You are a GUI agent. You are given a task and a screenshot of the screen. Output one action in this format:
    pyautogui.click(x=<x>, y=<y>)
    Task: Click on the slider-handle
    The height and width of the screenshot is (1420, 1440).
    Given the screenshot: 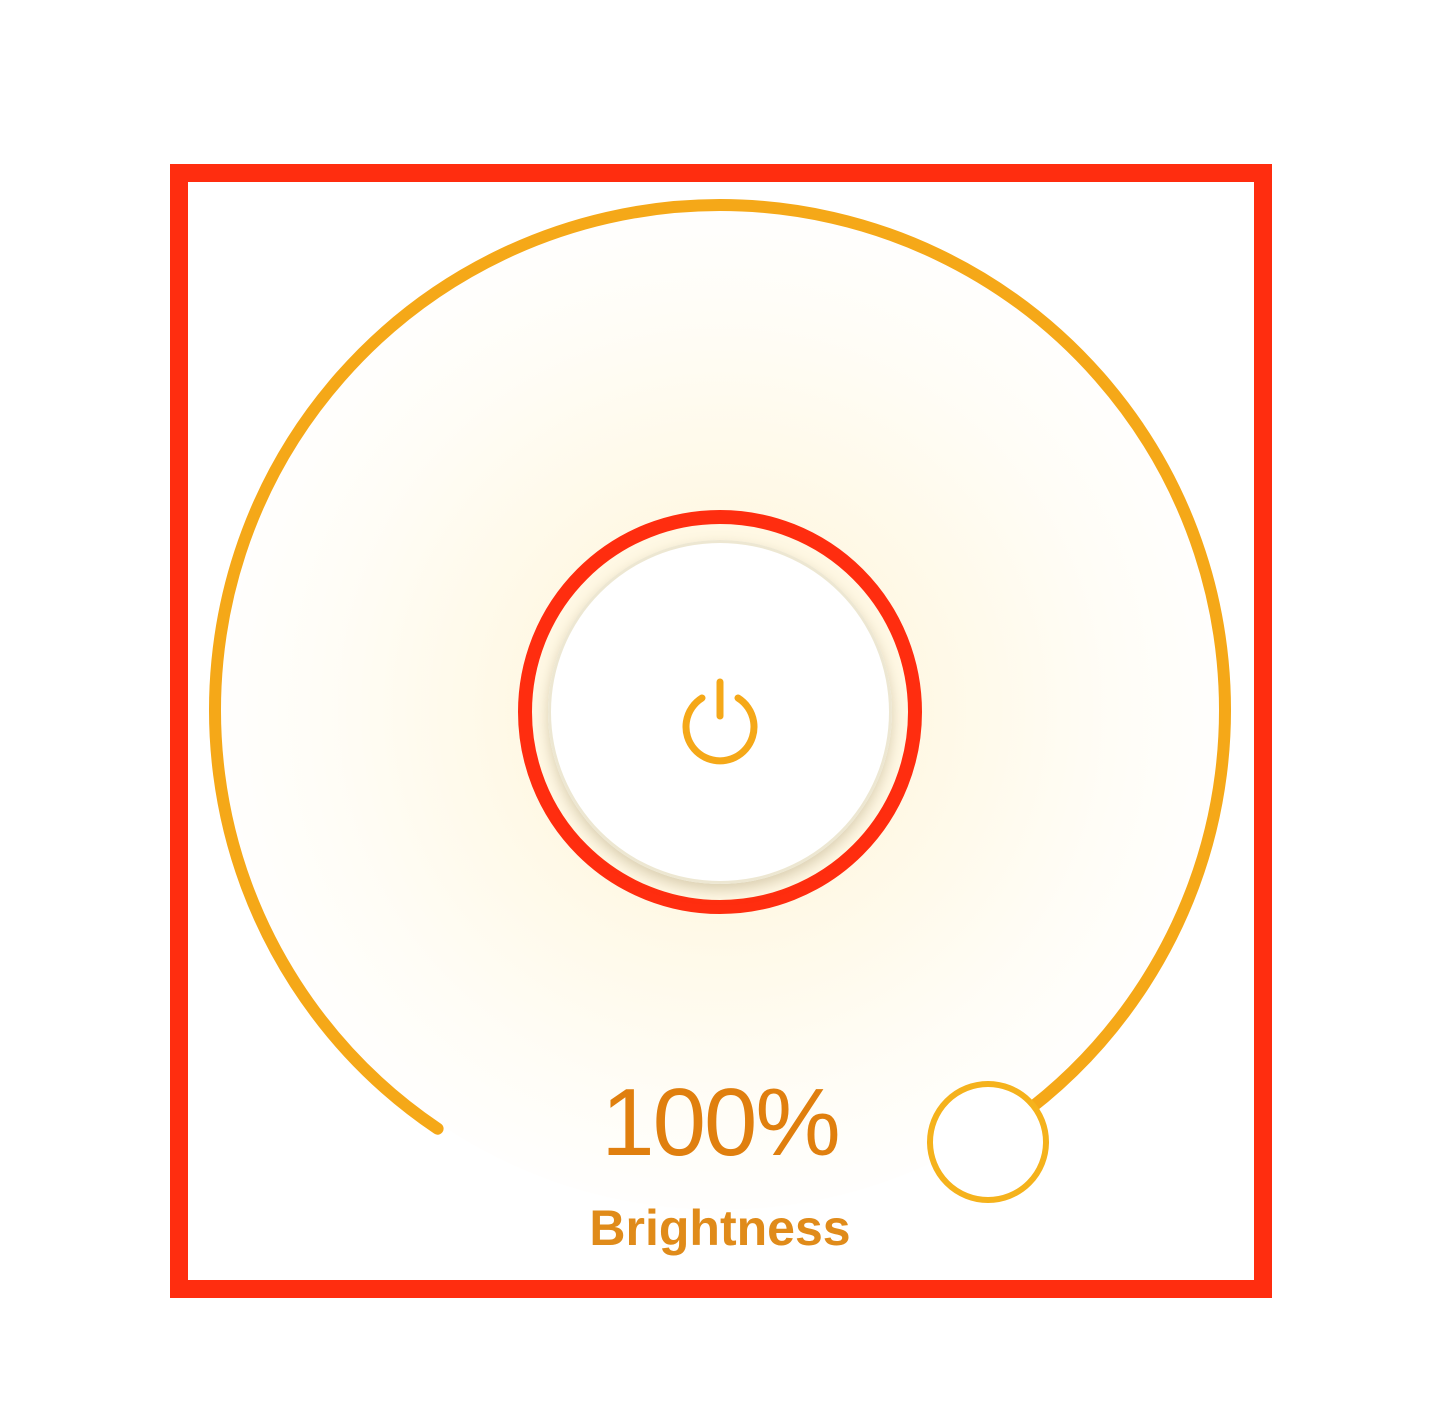 What is the action you would take?
    pyautogui.click(x=988, y=1142)
    